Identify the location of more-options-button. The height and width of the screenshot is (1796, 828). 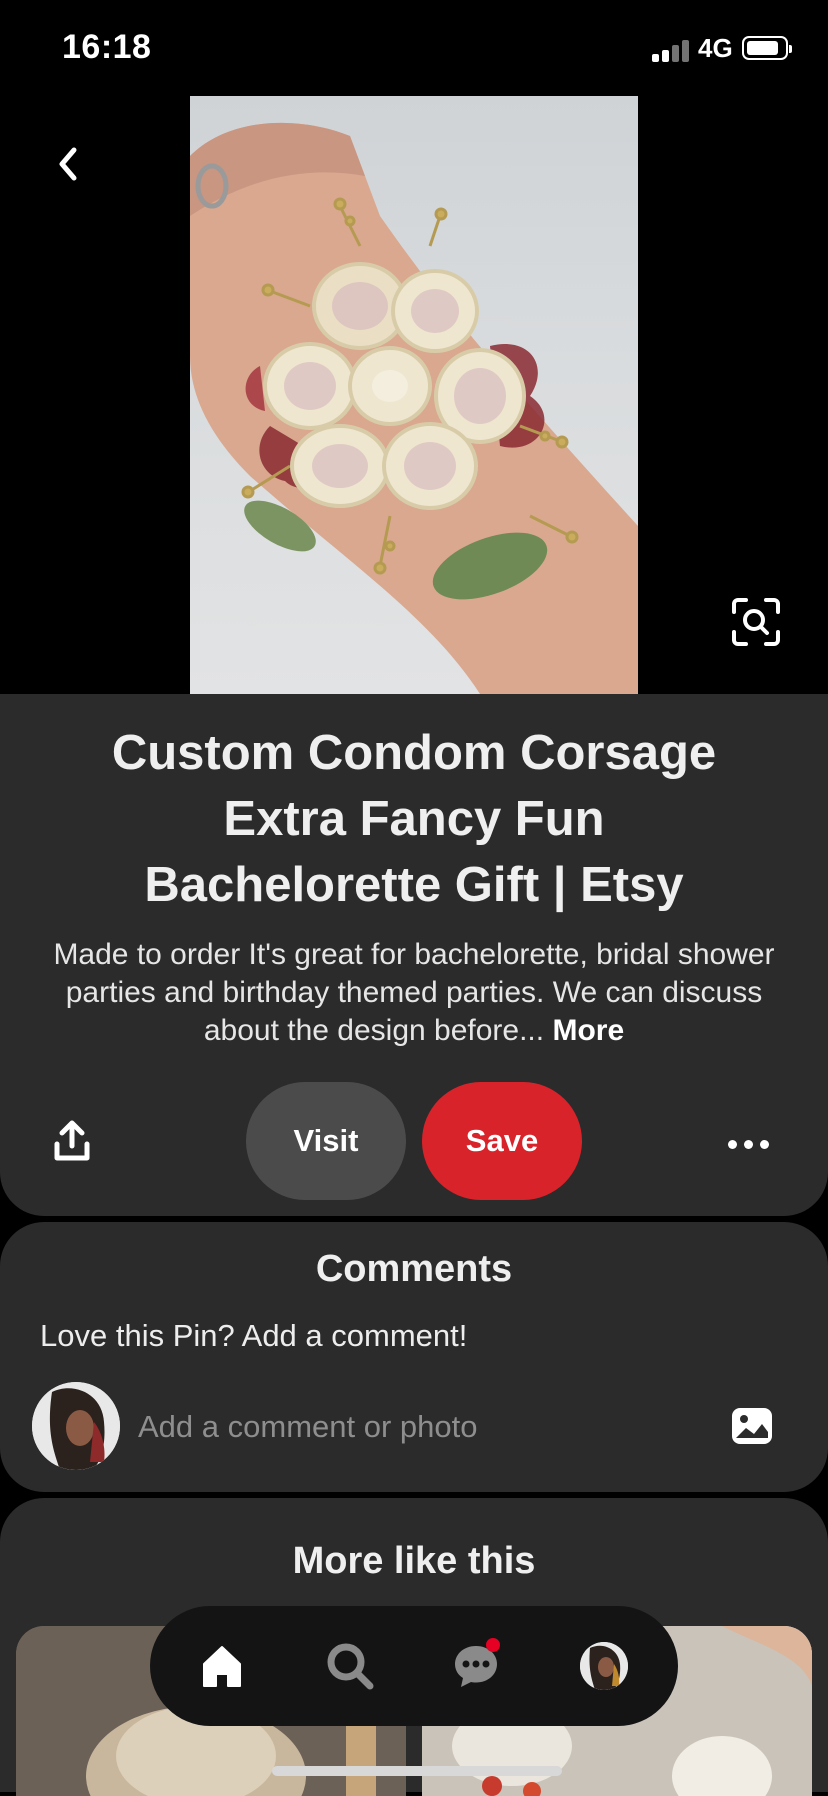
(752, 1144).